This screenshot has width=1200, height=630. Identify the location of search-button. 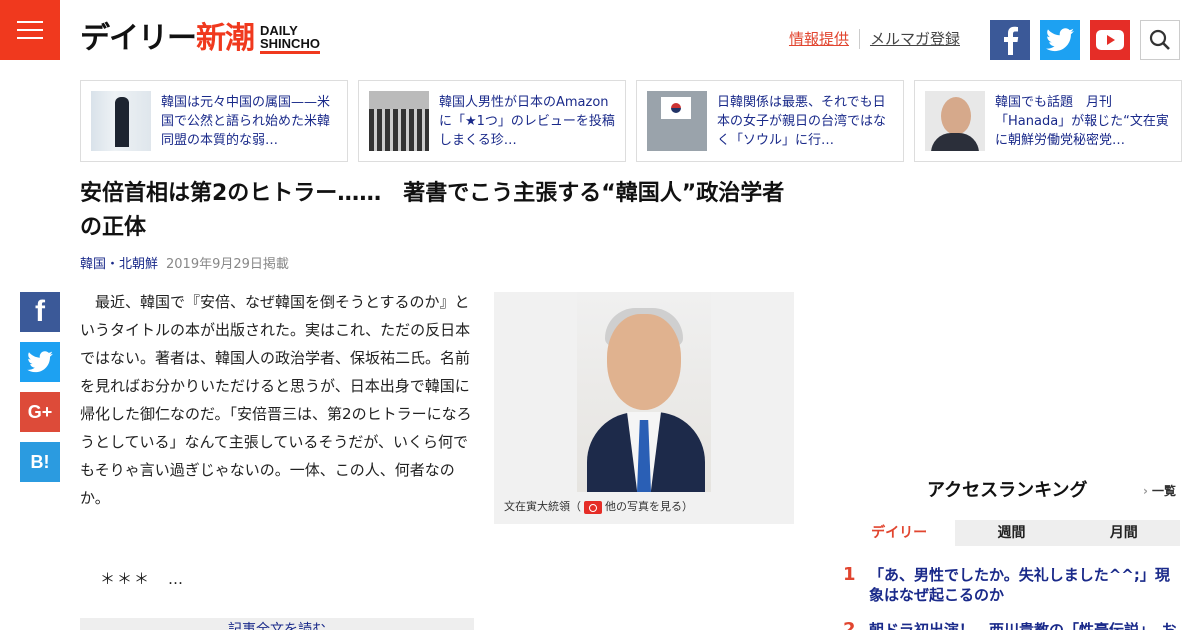
(1160, 40).